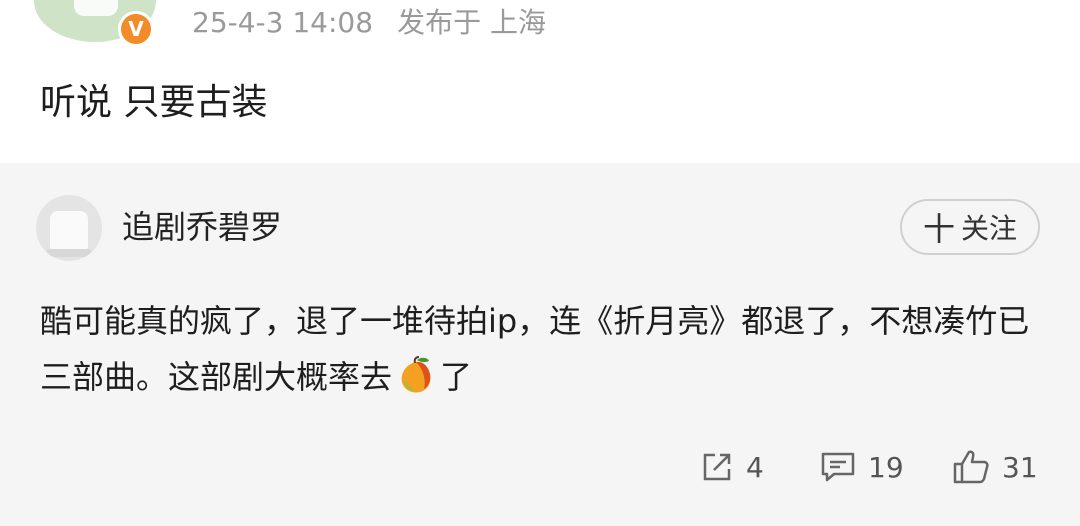 Image resolution: width=1080 pixels, height=526 pixels. Describe the element at coordinates (717, 467) in the screenshot. I see `share-icon` at that location.